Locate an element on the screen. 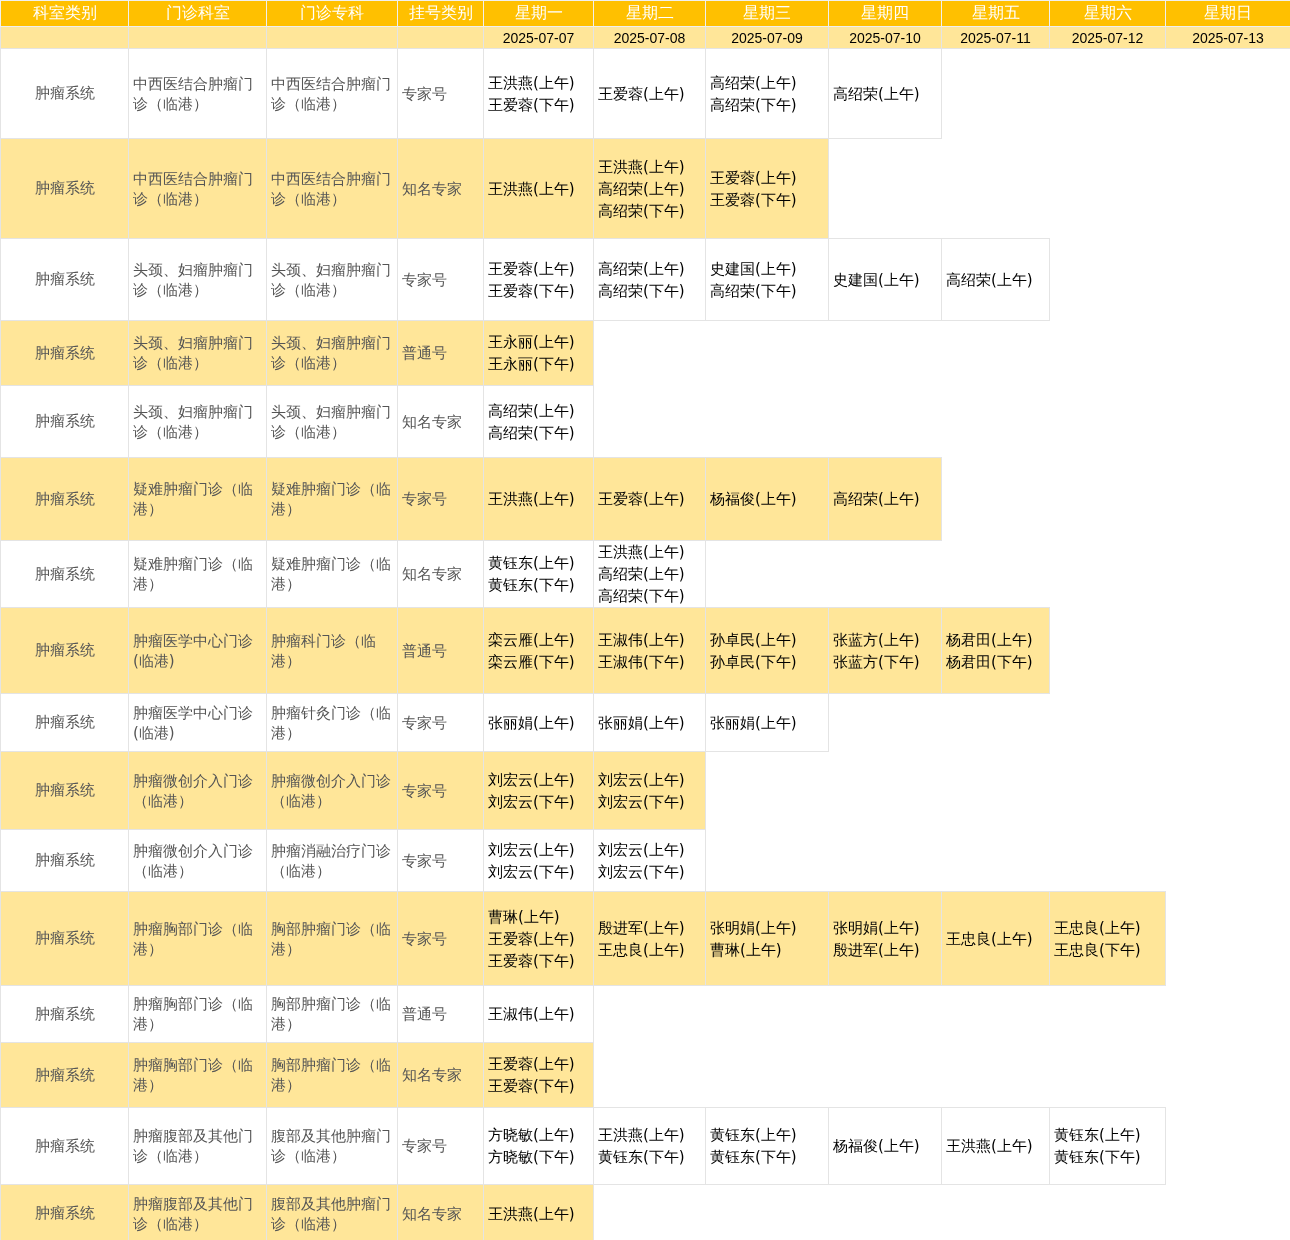 This screenshot has width=1290, height=1240. doctor-entry: 史建国(上午) is located at coordinates (876, 280).